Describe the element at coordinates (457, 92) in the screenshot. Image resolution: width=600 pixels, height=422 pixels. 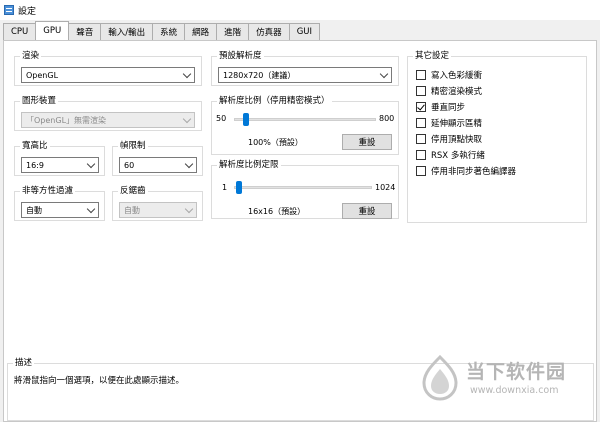
I see `checkbox-label: 精密渲染模式` at that location.